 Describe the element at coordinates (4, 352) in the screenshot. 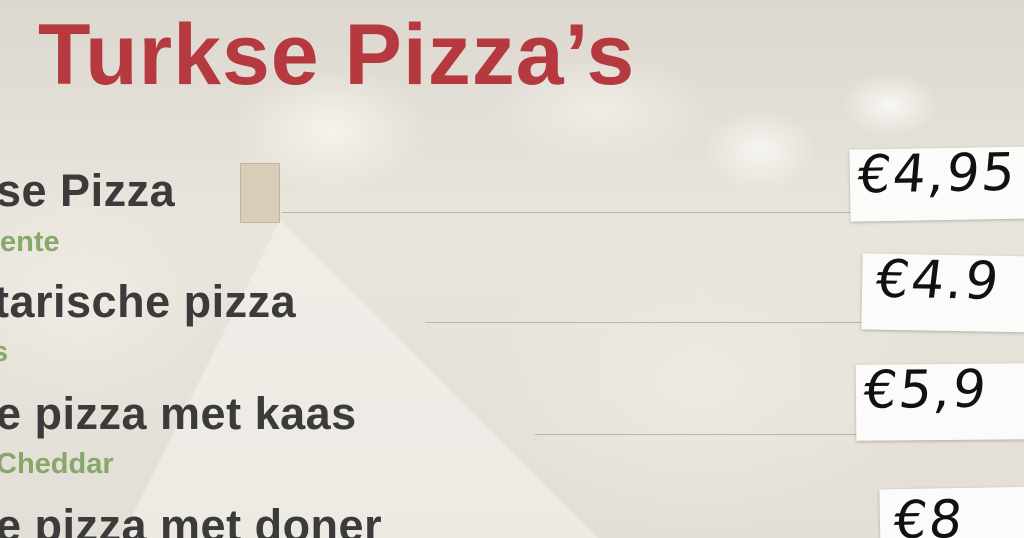

I see `menu-item-description: s` at that location.